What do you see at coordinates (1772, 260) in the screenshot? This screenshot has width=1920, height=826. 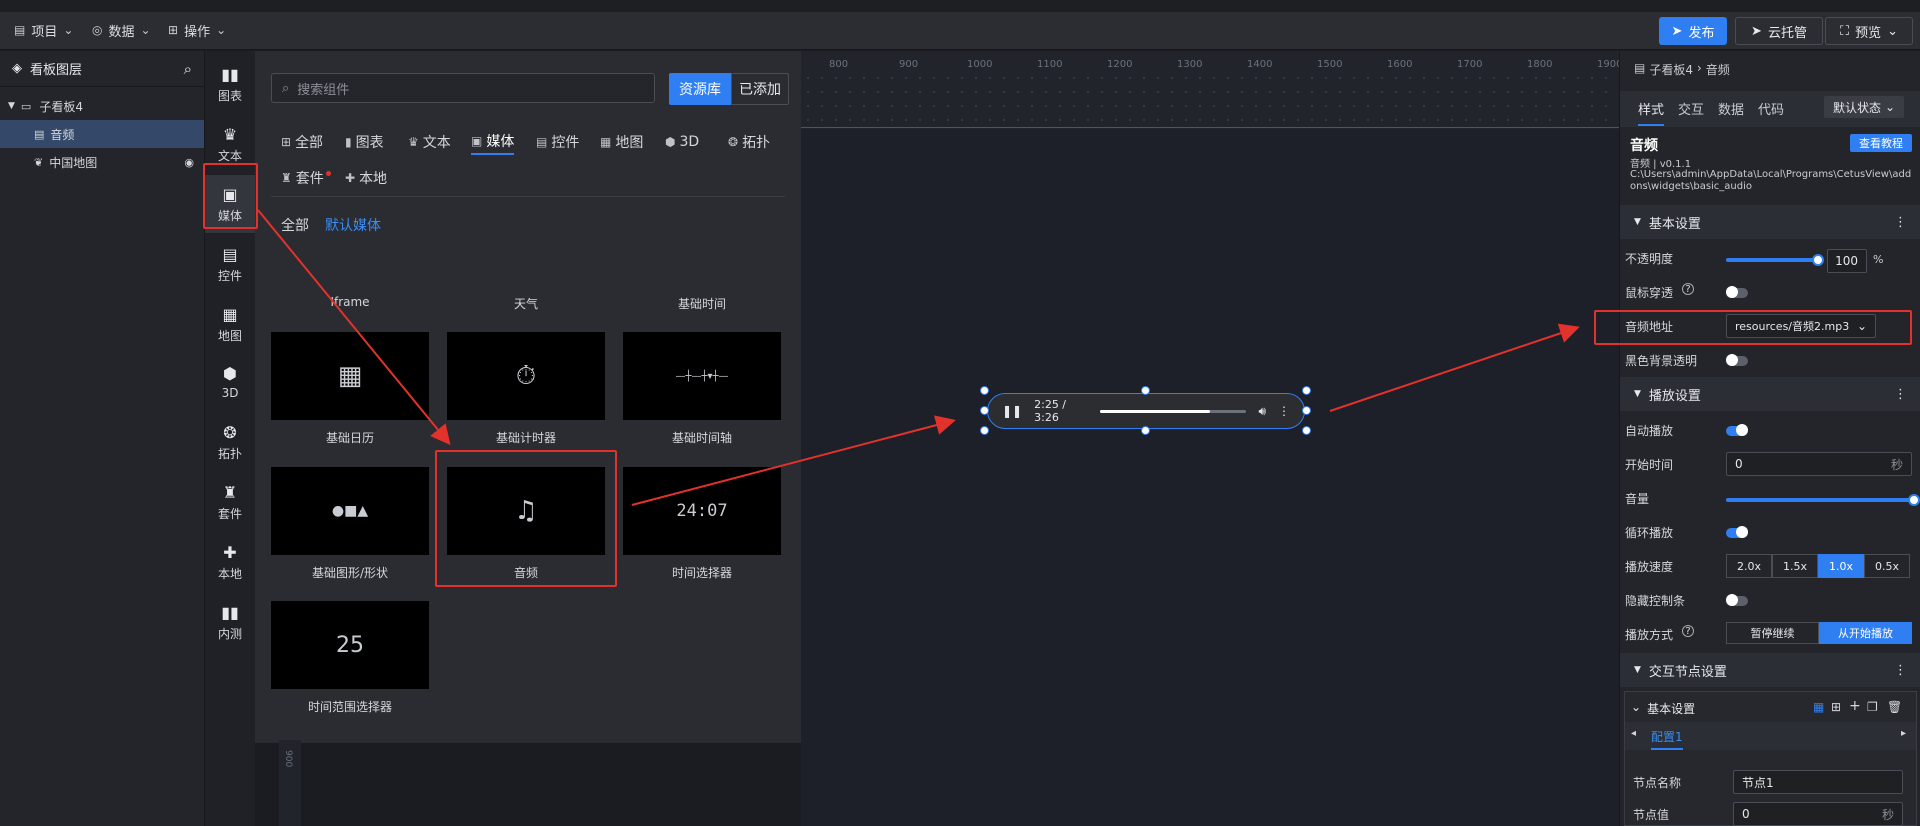 I see `opacity-slider` at bounding box center [1772, 260].